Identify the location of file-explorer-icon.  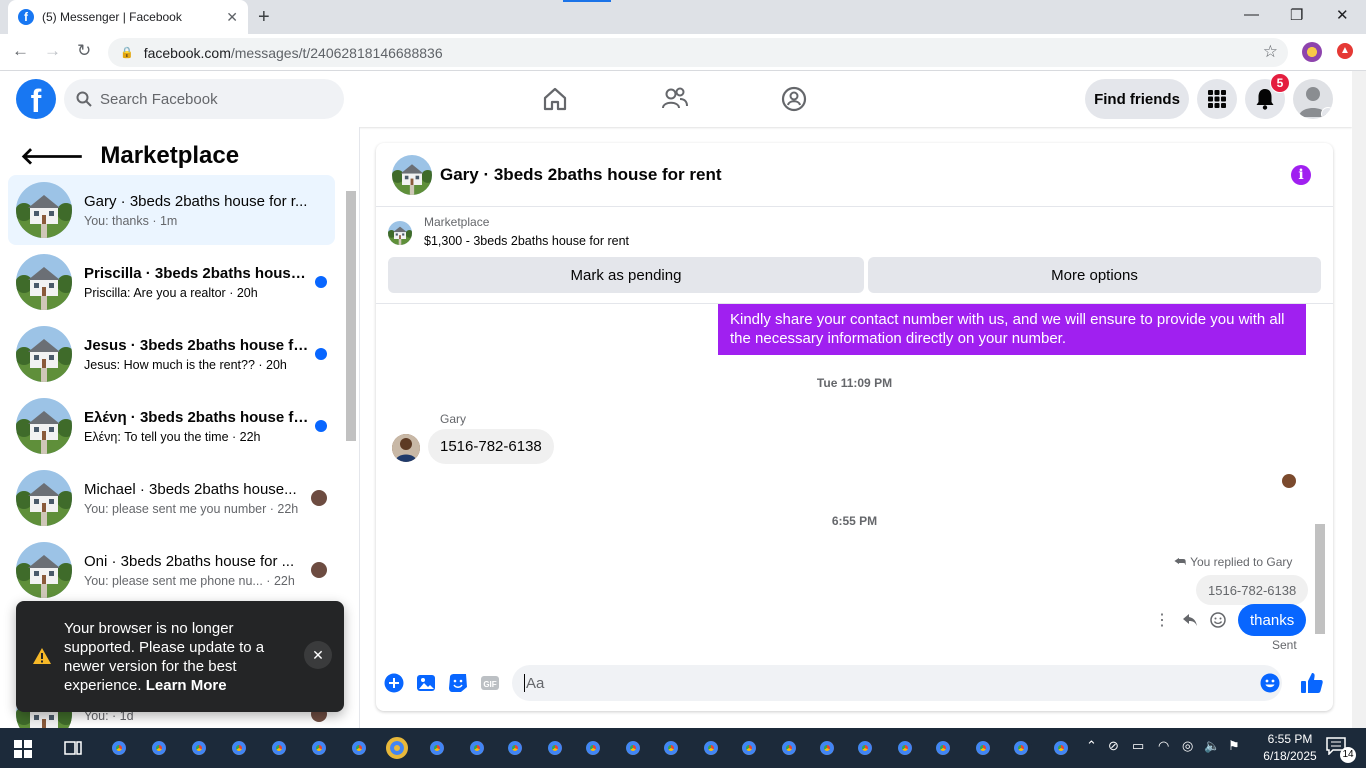
(397, 748).